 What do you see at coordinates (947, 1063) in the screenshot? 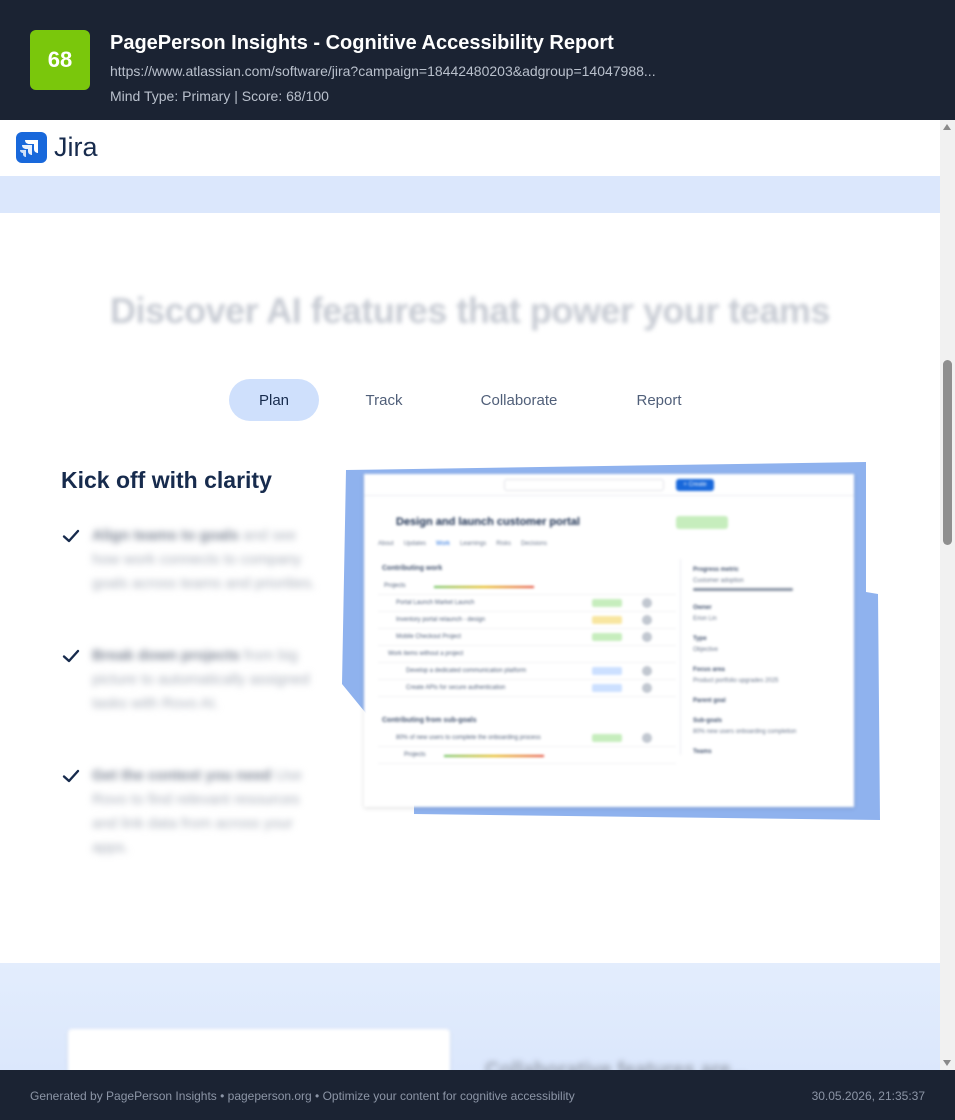
I see `scroll-down-arrow-icon` at bounding box center [947, 1063].